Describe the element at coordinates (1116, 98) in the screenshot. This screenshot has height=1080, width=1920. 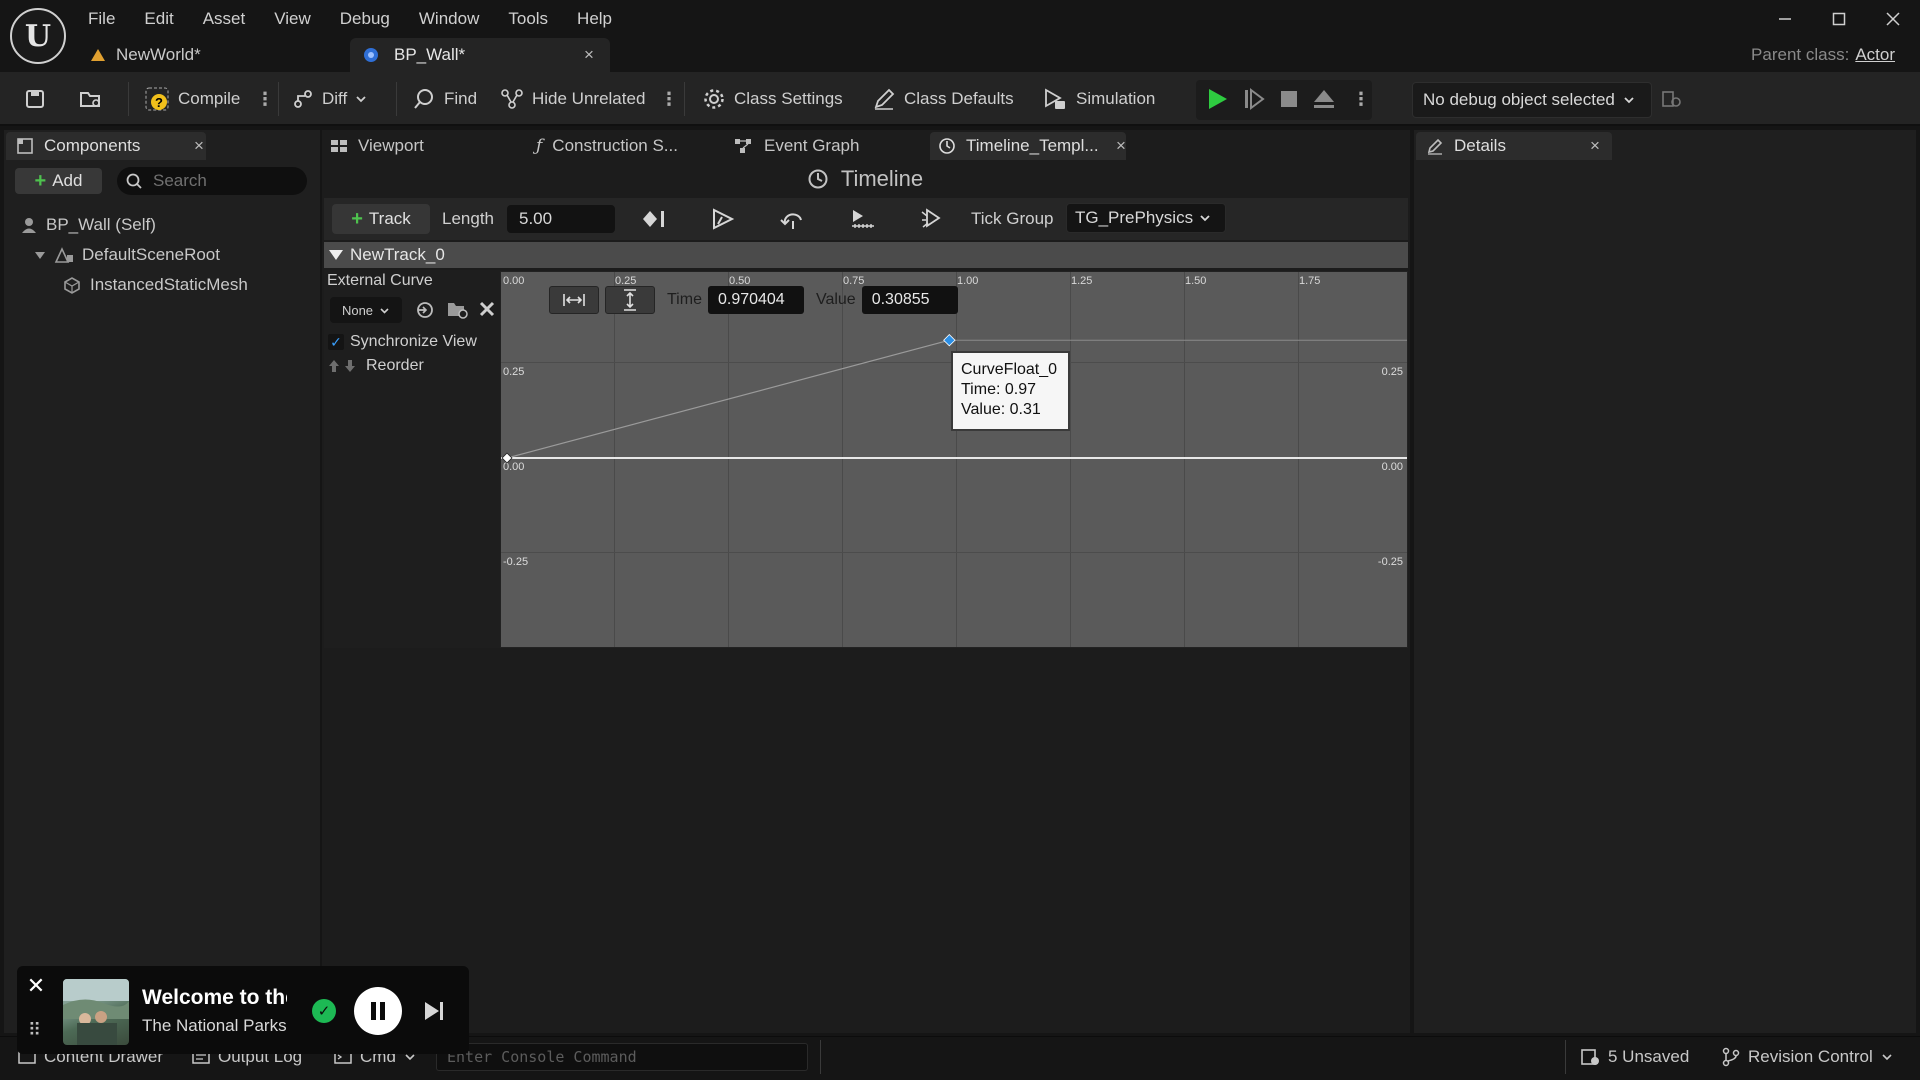
I see `simulation-label: Simulation` at that location.